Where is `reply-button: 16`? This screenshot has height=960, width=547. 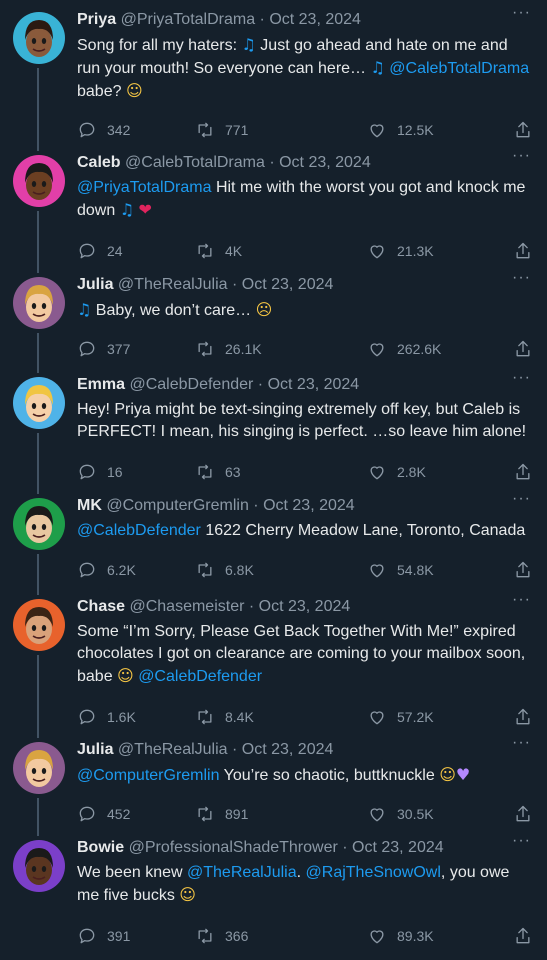 reply-button: 16 is located at coordinates (100, 472).